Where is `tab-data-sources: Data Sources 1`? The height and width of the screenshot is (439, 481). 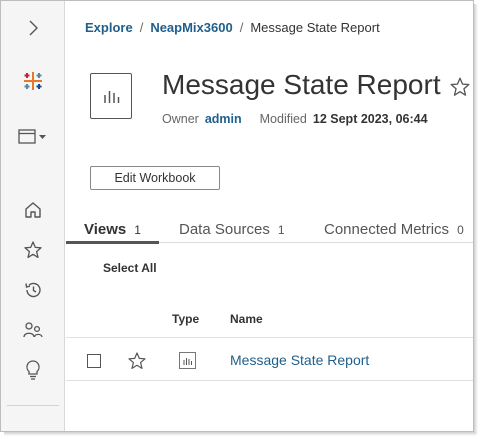
tab-data-sources: Data Sources 1 is located at coordinates (232, 232).